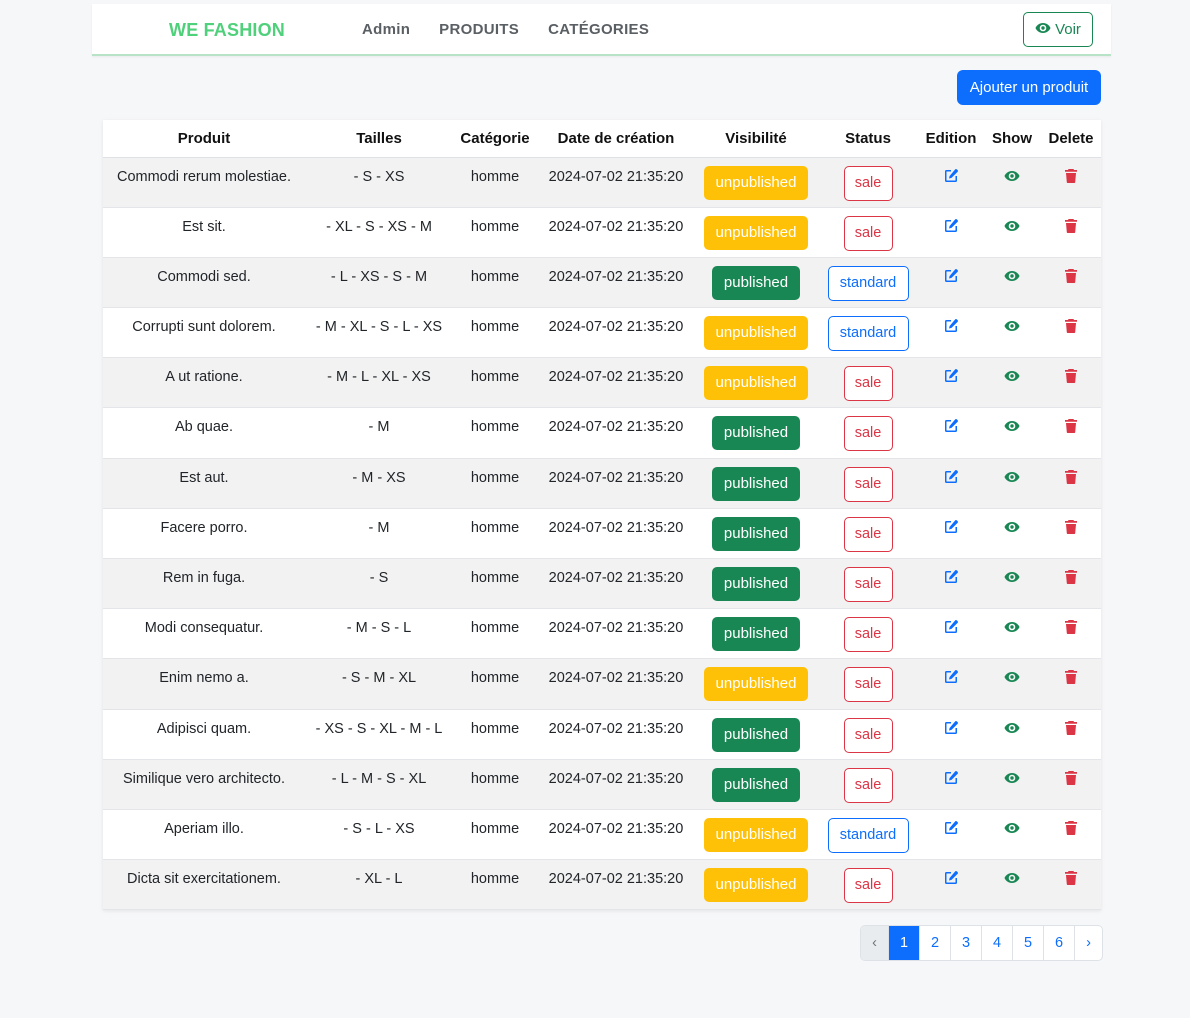 The width and height of the screenshot is (1190, 1018). What do you see at coordinates (379, 534) in the screenshot?
I see `product-sizes: - M` at bounding box center [379, 534].